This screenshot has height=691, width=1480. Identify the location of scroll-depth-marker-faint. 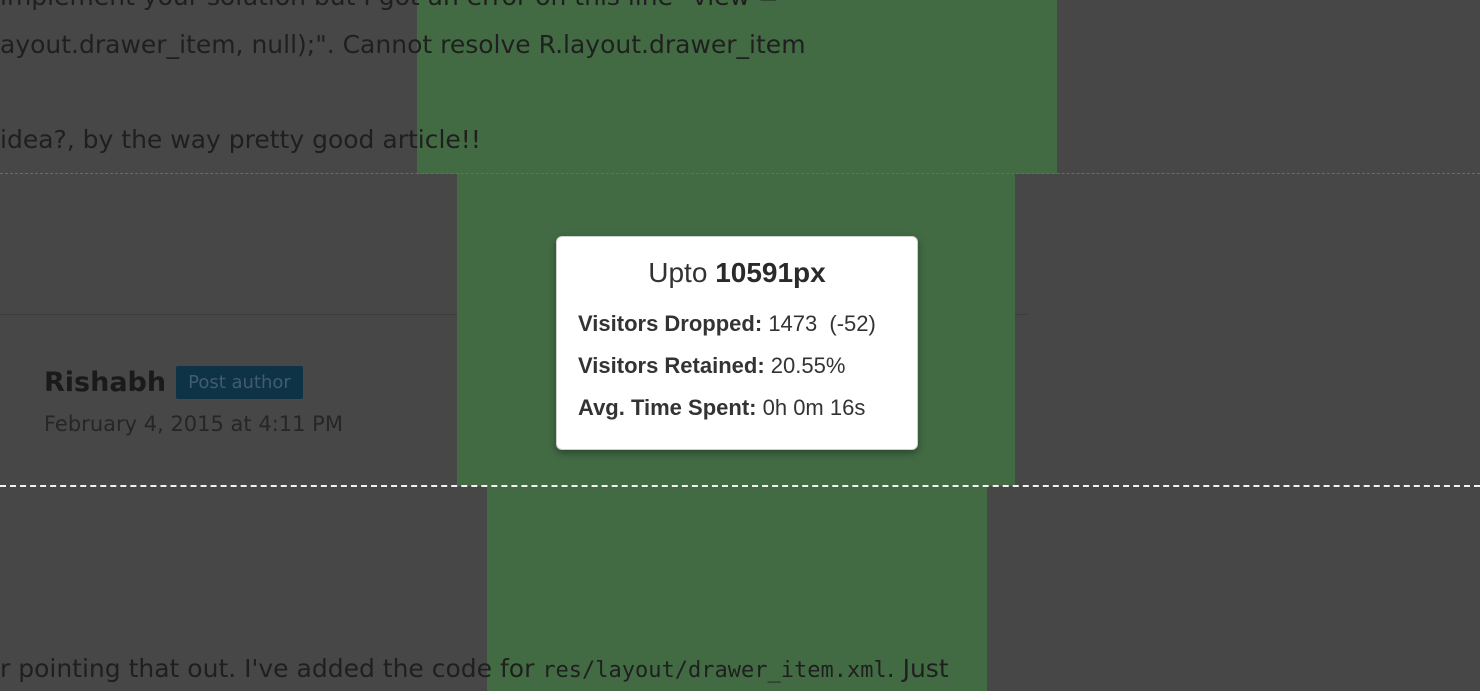
(740, 173).